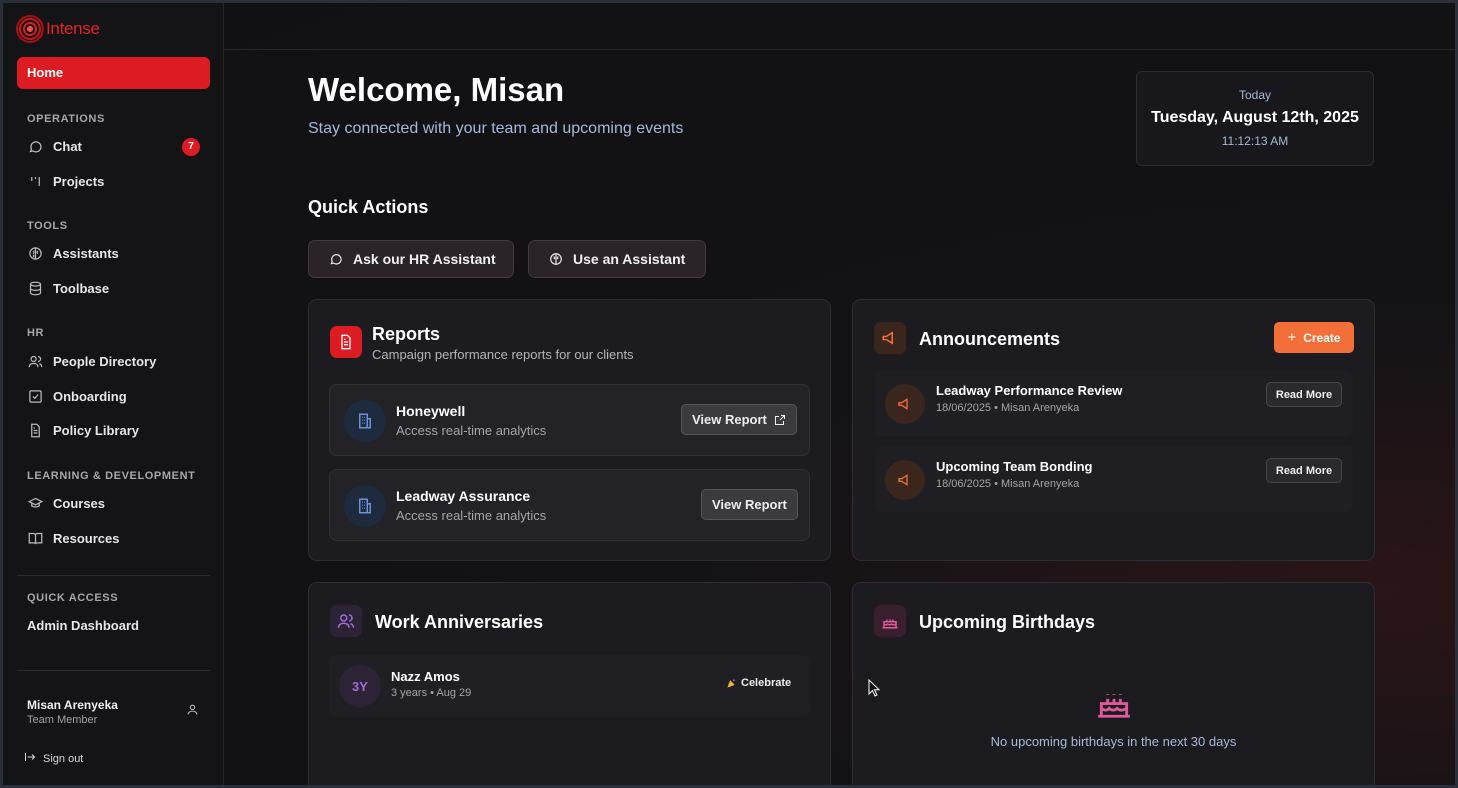  What do you see at coordinates (1292, 337) in the screenshot?
I see `plus-icon: +` at bounding box center [1292, 337].